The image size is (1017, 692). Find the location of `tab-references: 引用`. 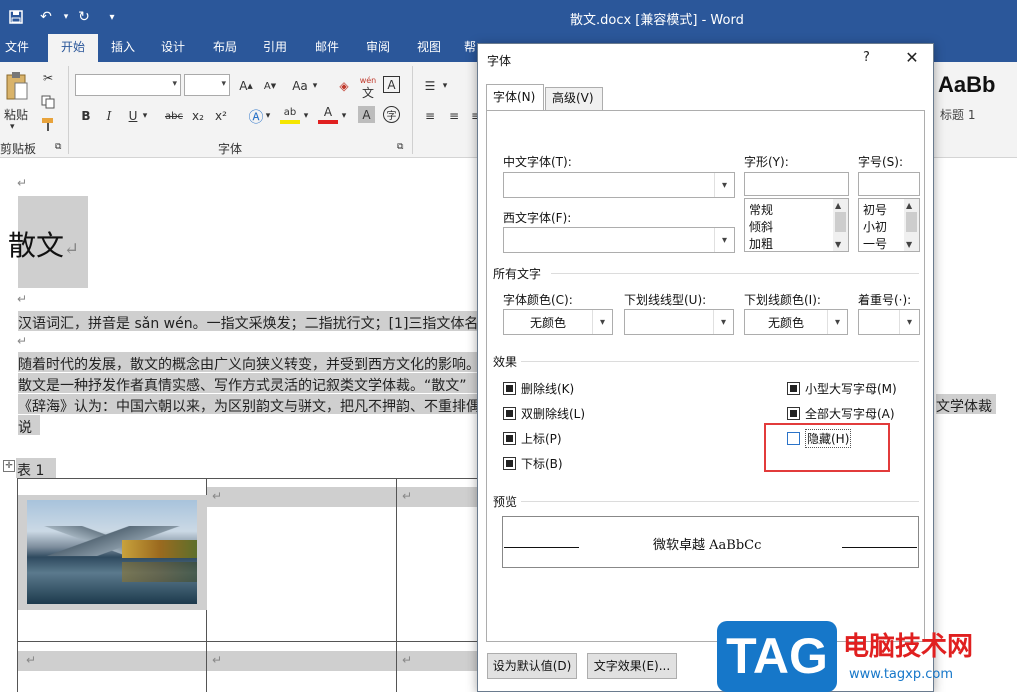

tab-references: 引用 is located at coordinates (275, 48).